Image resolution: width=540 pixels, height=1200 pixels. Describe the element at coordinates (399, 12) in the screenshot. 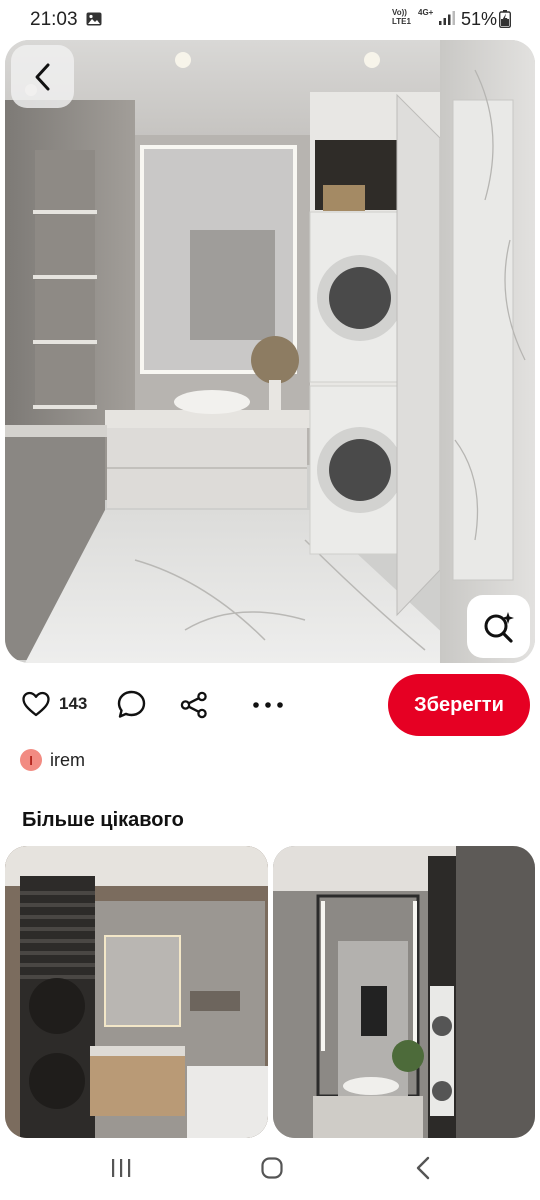

I see `volte-label: Vo))` at that location.